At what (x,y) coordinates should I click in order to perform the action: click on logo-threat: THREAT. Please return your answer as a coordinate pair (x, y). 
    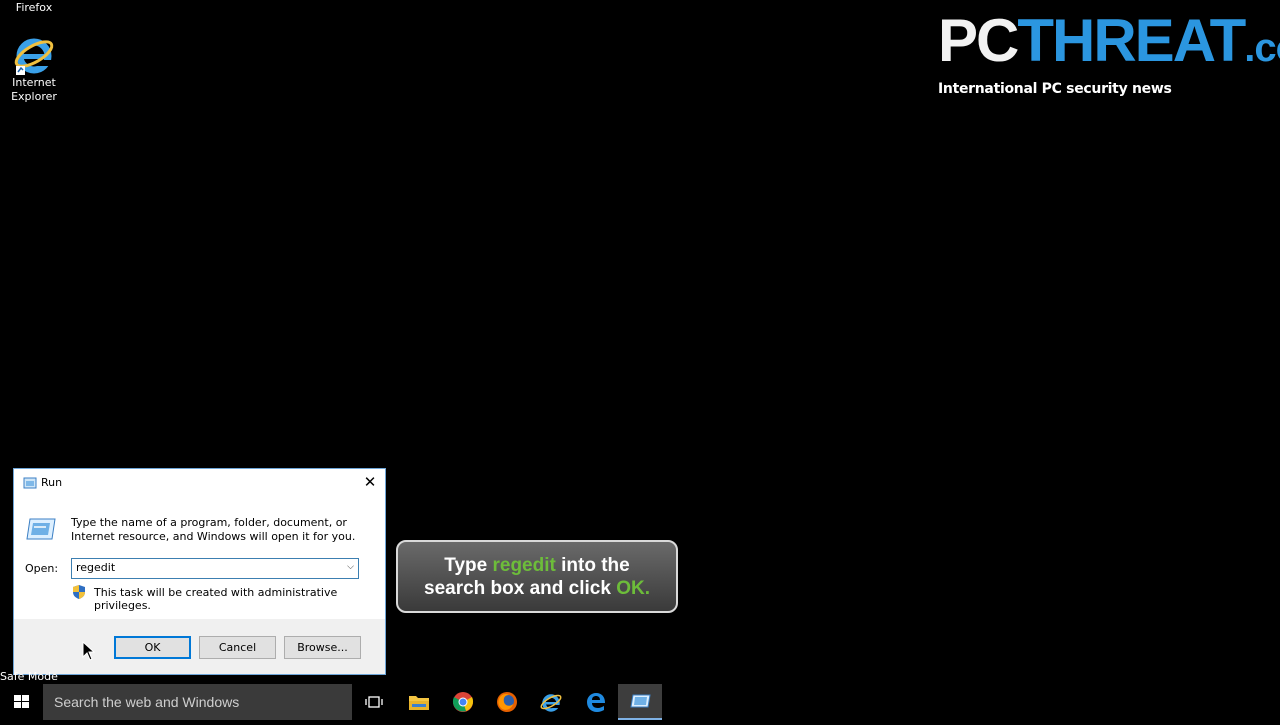
    Looking at the image, I should click on (1131, 40).